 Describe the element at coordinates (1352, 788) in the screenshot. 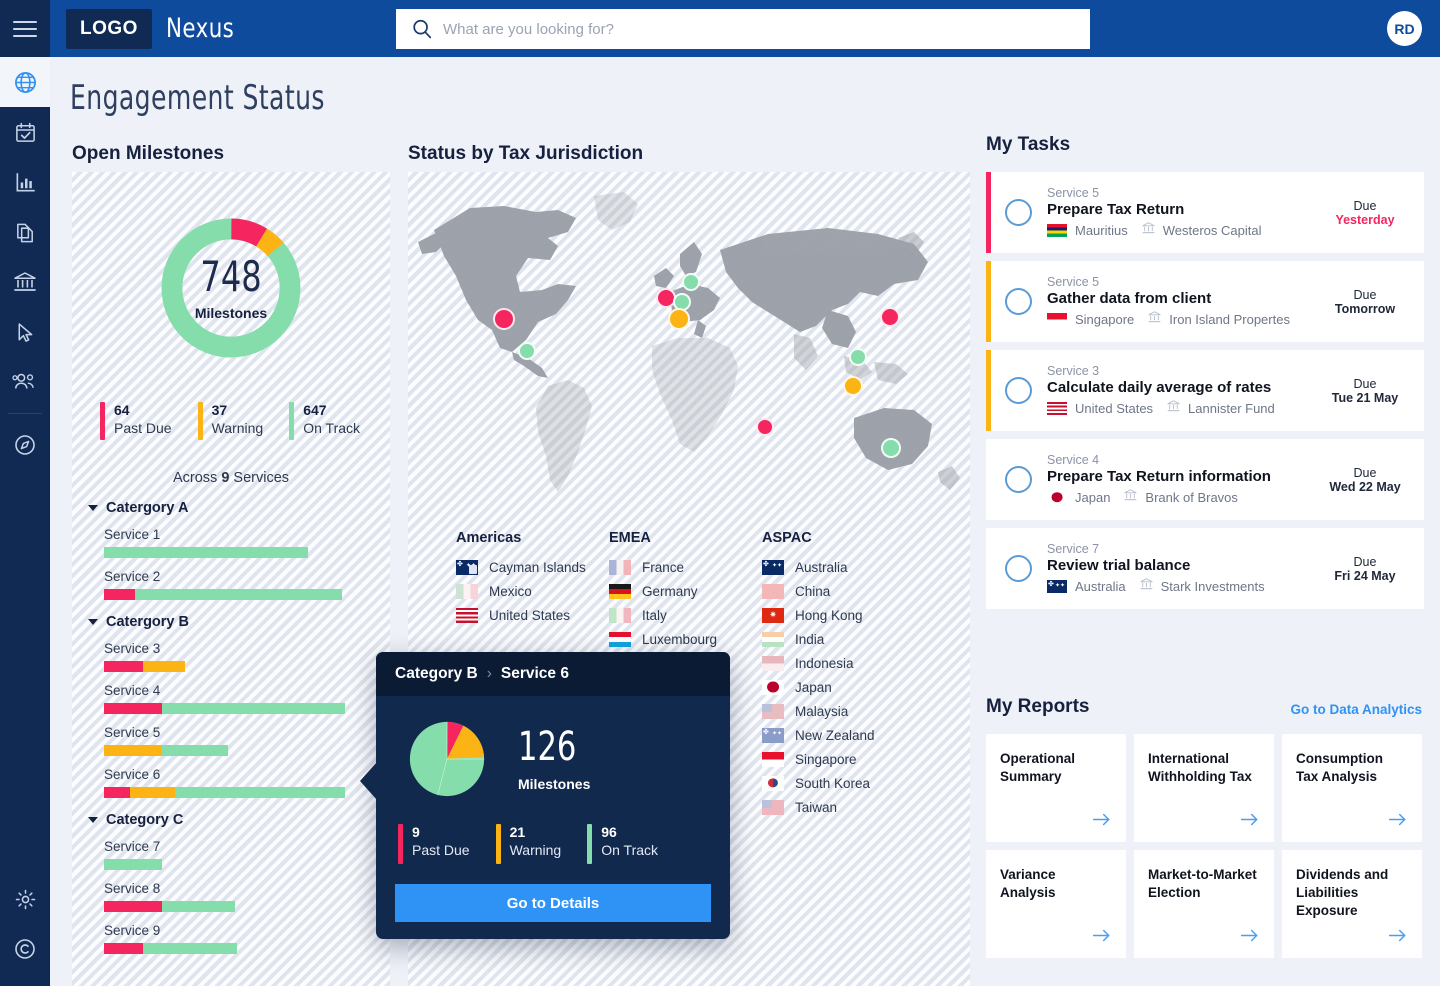

I see `report-card: Consumption Tax Analysis` at that location.